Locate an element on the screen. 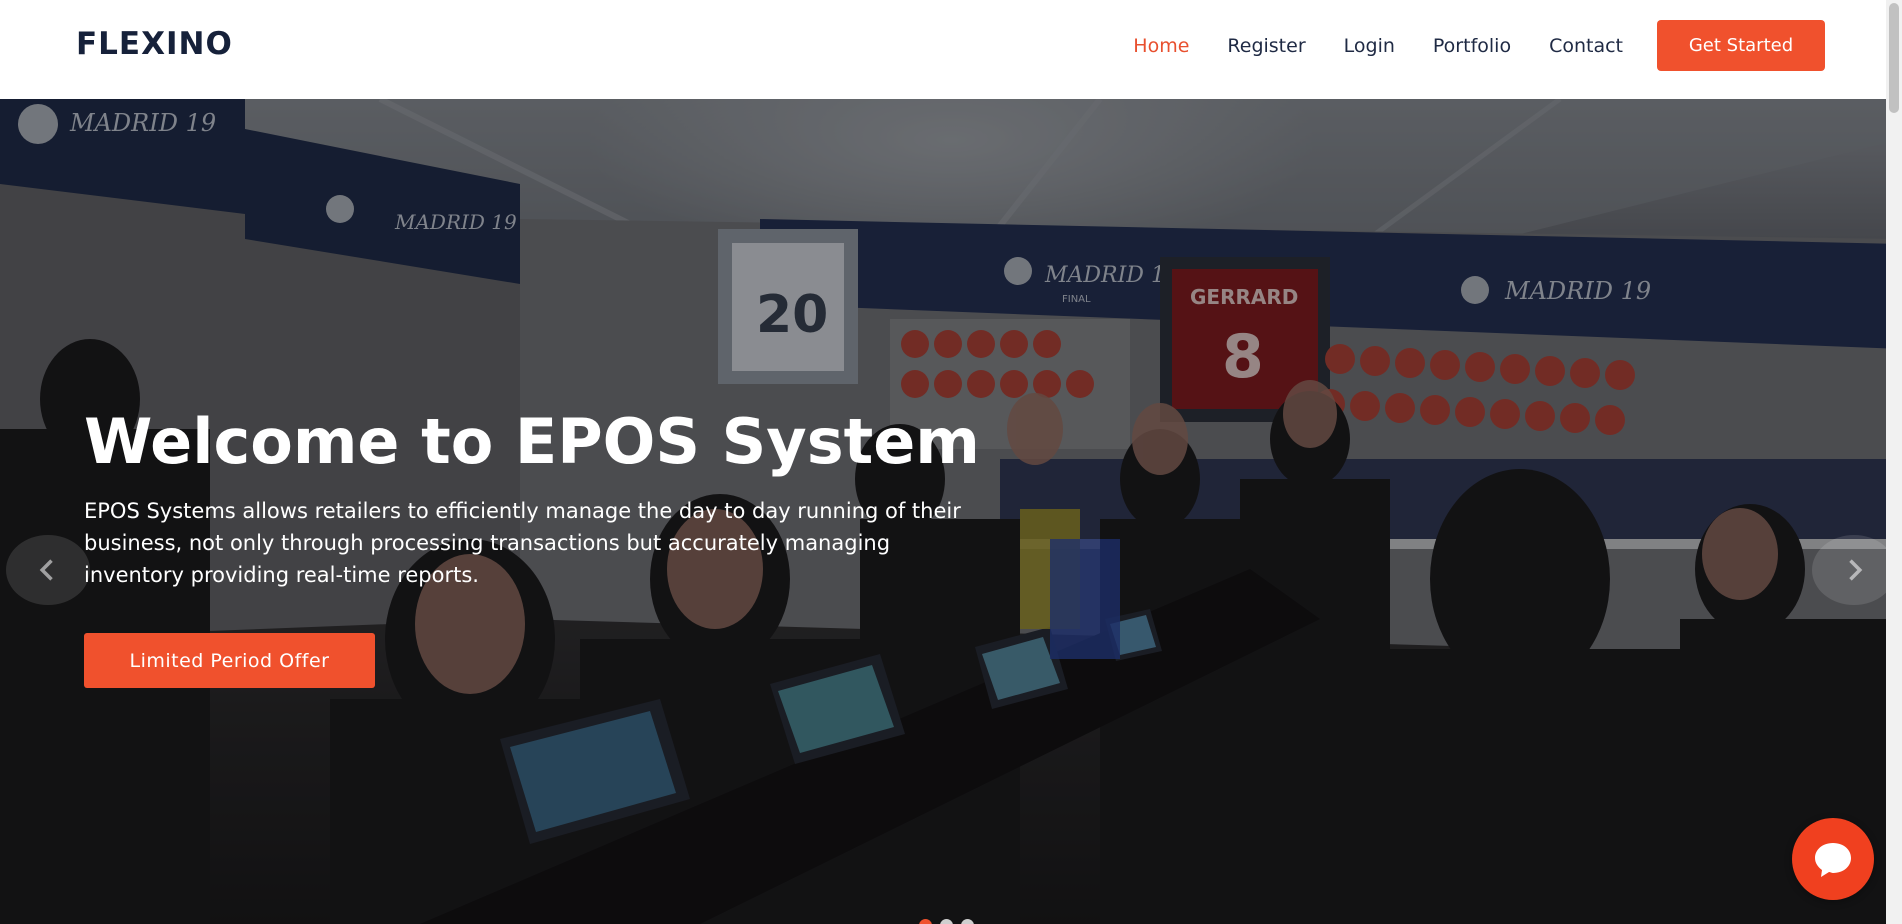 The height and width of the screenshot is (924, 1902). chat-bubble-icon is located at coordinates (1833, 860).